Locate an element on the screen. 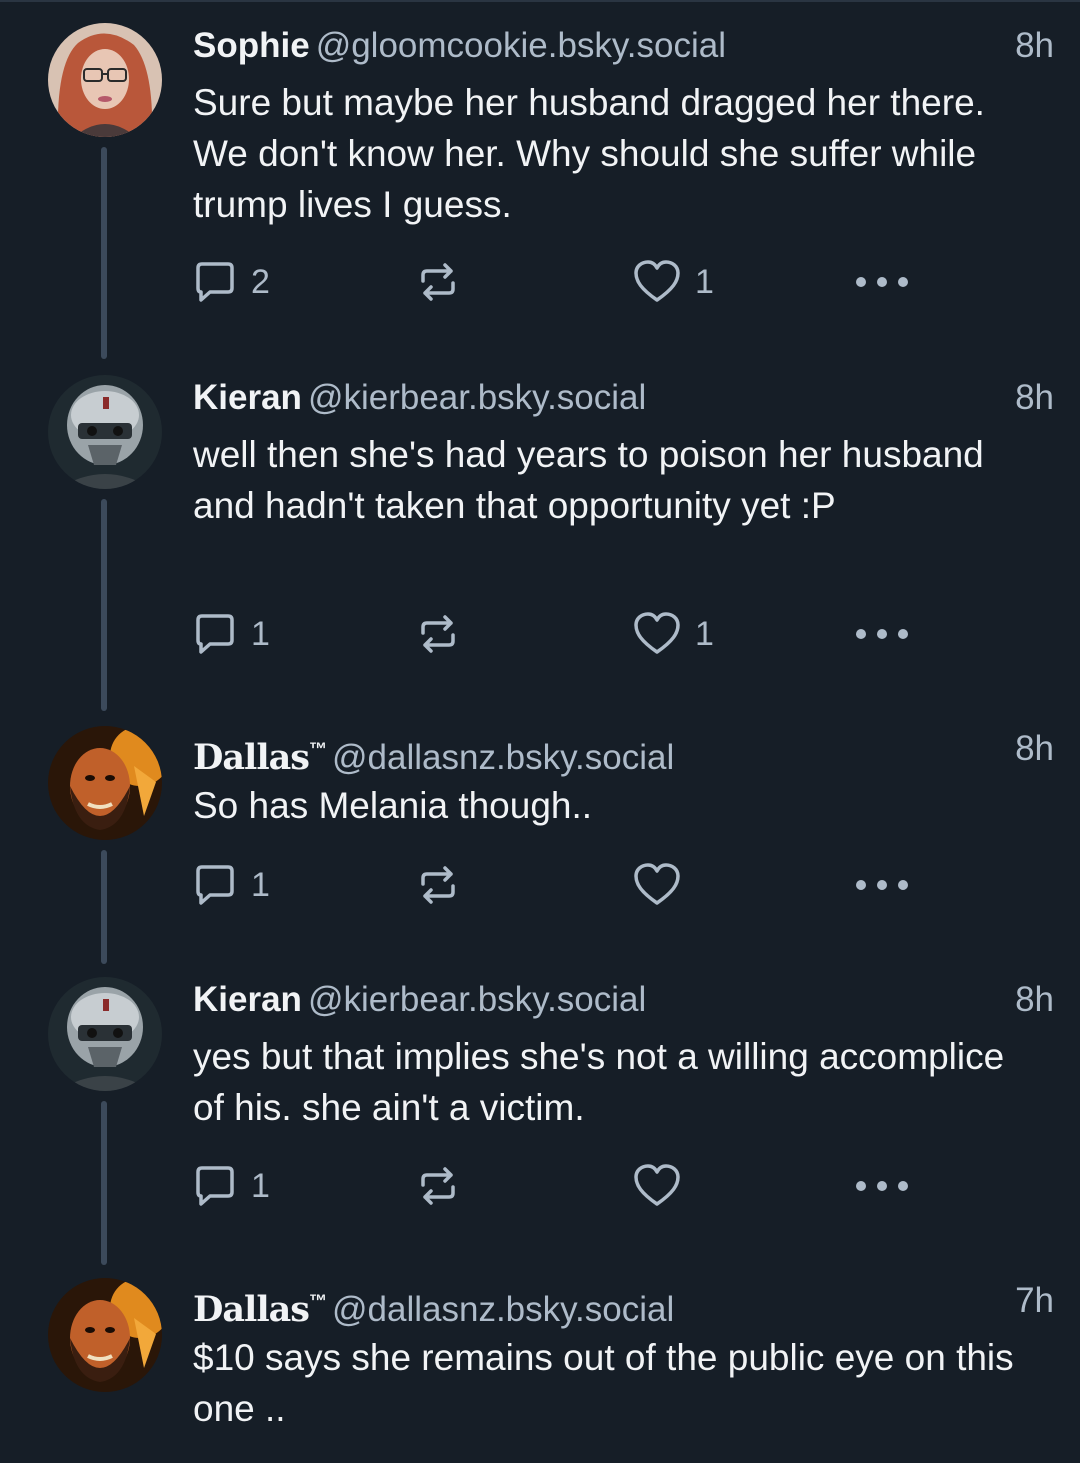  author-name: Sophie is located at coordinates (251, 45).